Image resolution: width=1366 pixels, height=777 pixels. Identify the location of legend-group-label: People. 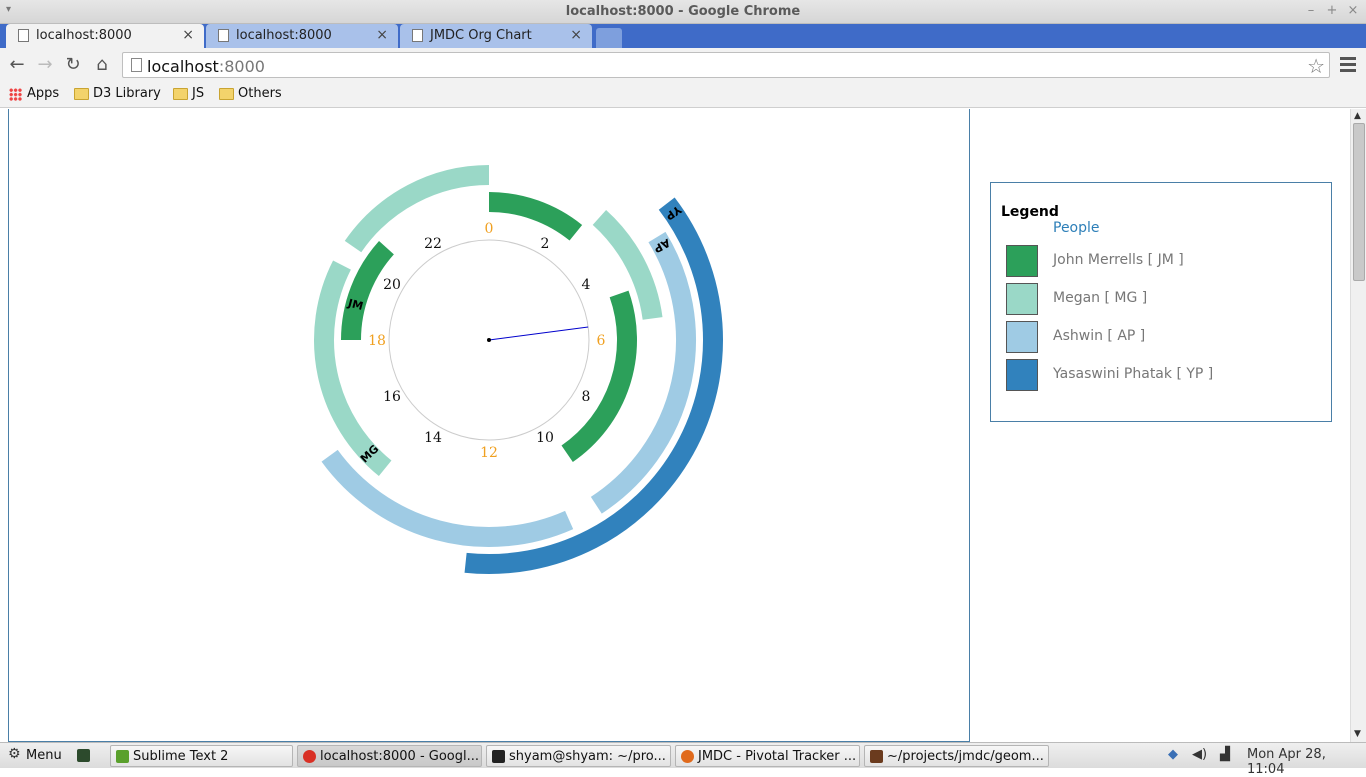
(1076, 228).